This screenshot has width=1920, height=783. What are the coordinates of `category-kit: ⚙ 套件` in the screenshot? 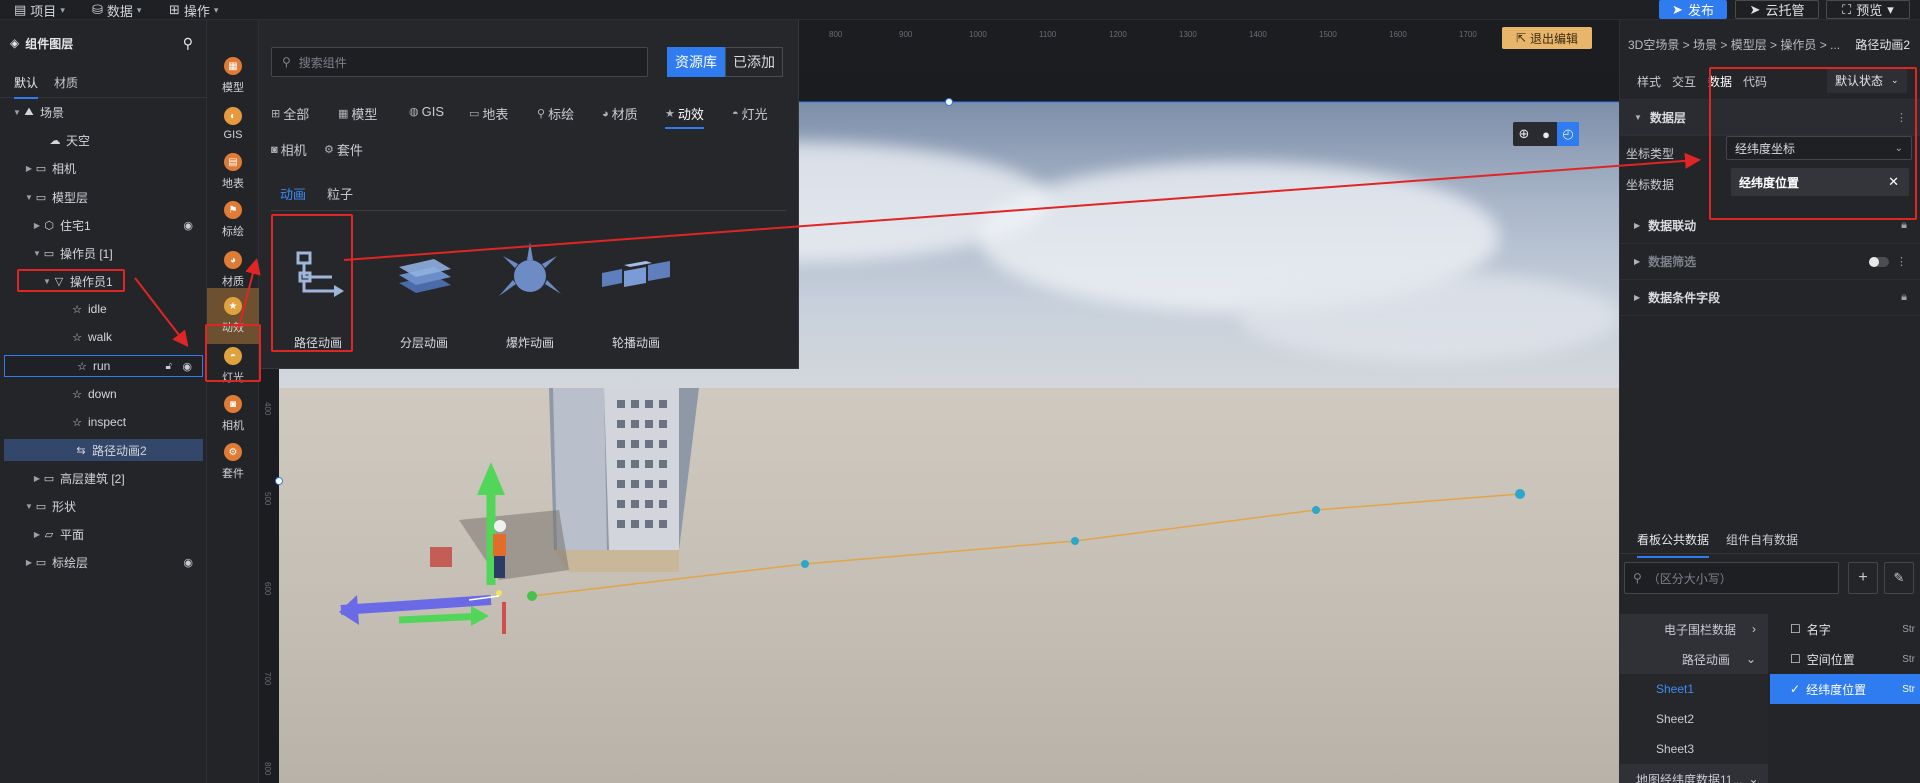 It's located at (343, 149).